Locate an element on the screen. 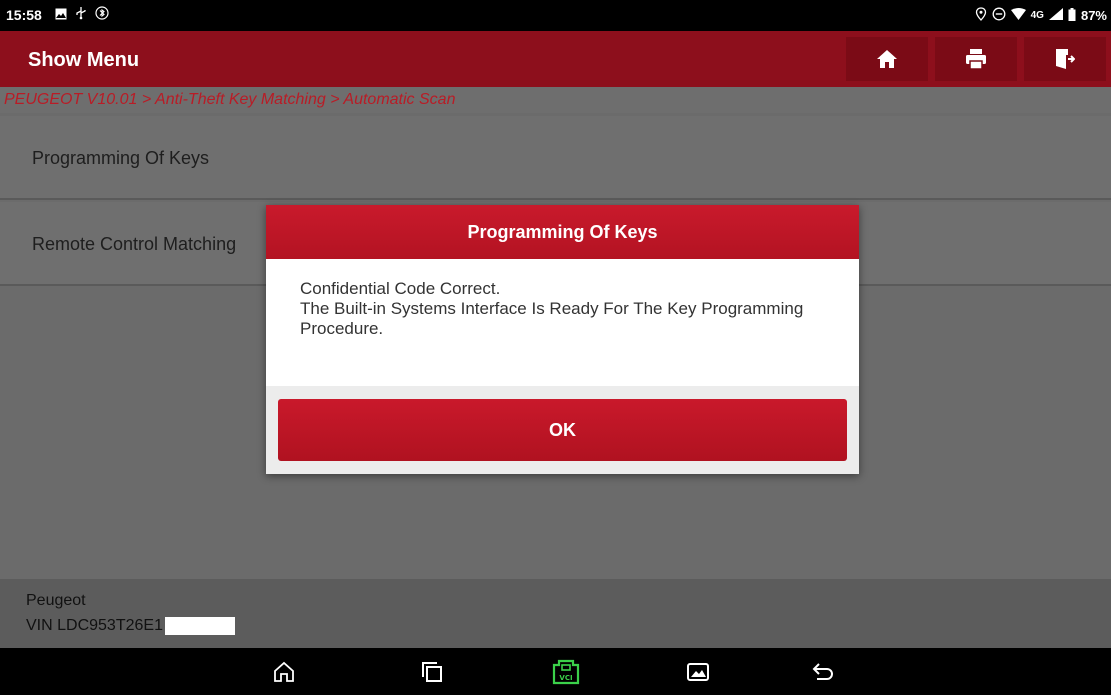 The width and height of the screenshot is (1111, 695). page-title: Show Menu is located at coordinates (84, 60).